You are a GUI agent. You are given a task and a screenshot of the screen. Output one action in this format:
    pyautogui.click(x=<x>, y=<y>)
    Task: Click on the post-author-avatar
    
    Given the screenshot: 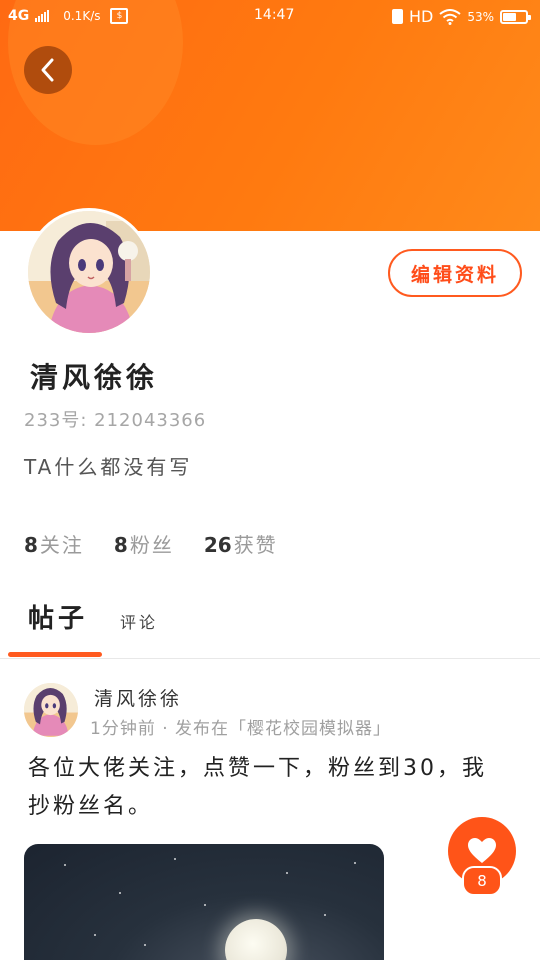 What is the action you would take?
    pyautogui.click(x=51, y=710)
    